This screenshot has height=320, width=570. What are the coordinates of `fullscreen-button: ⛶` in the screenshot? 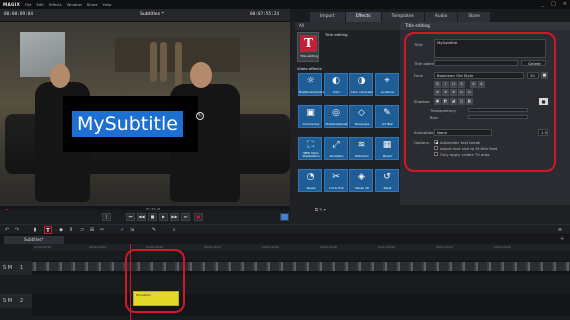 It's located at (284, 217).